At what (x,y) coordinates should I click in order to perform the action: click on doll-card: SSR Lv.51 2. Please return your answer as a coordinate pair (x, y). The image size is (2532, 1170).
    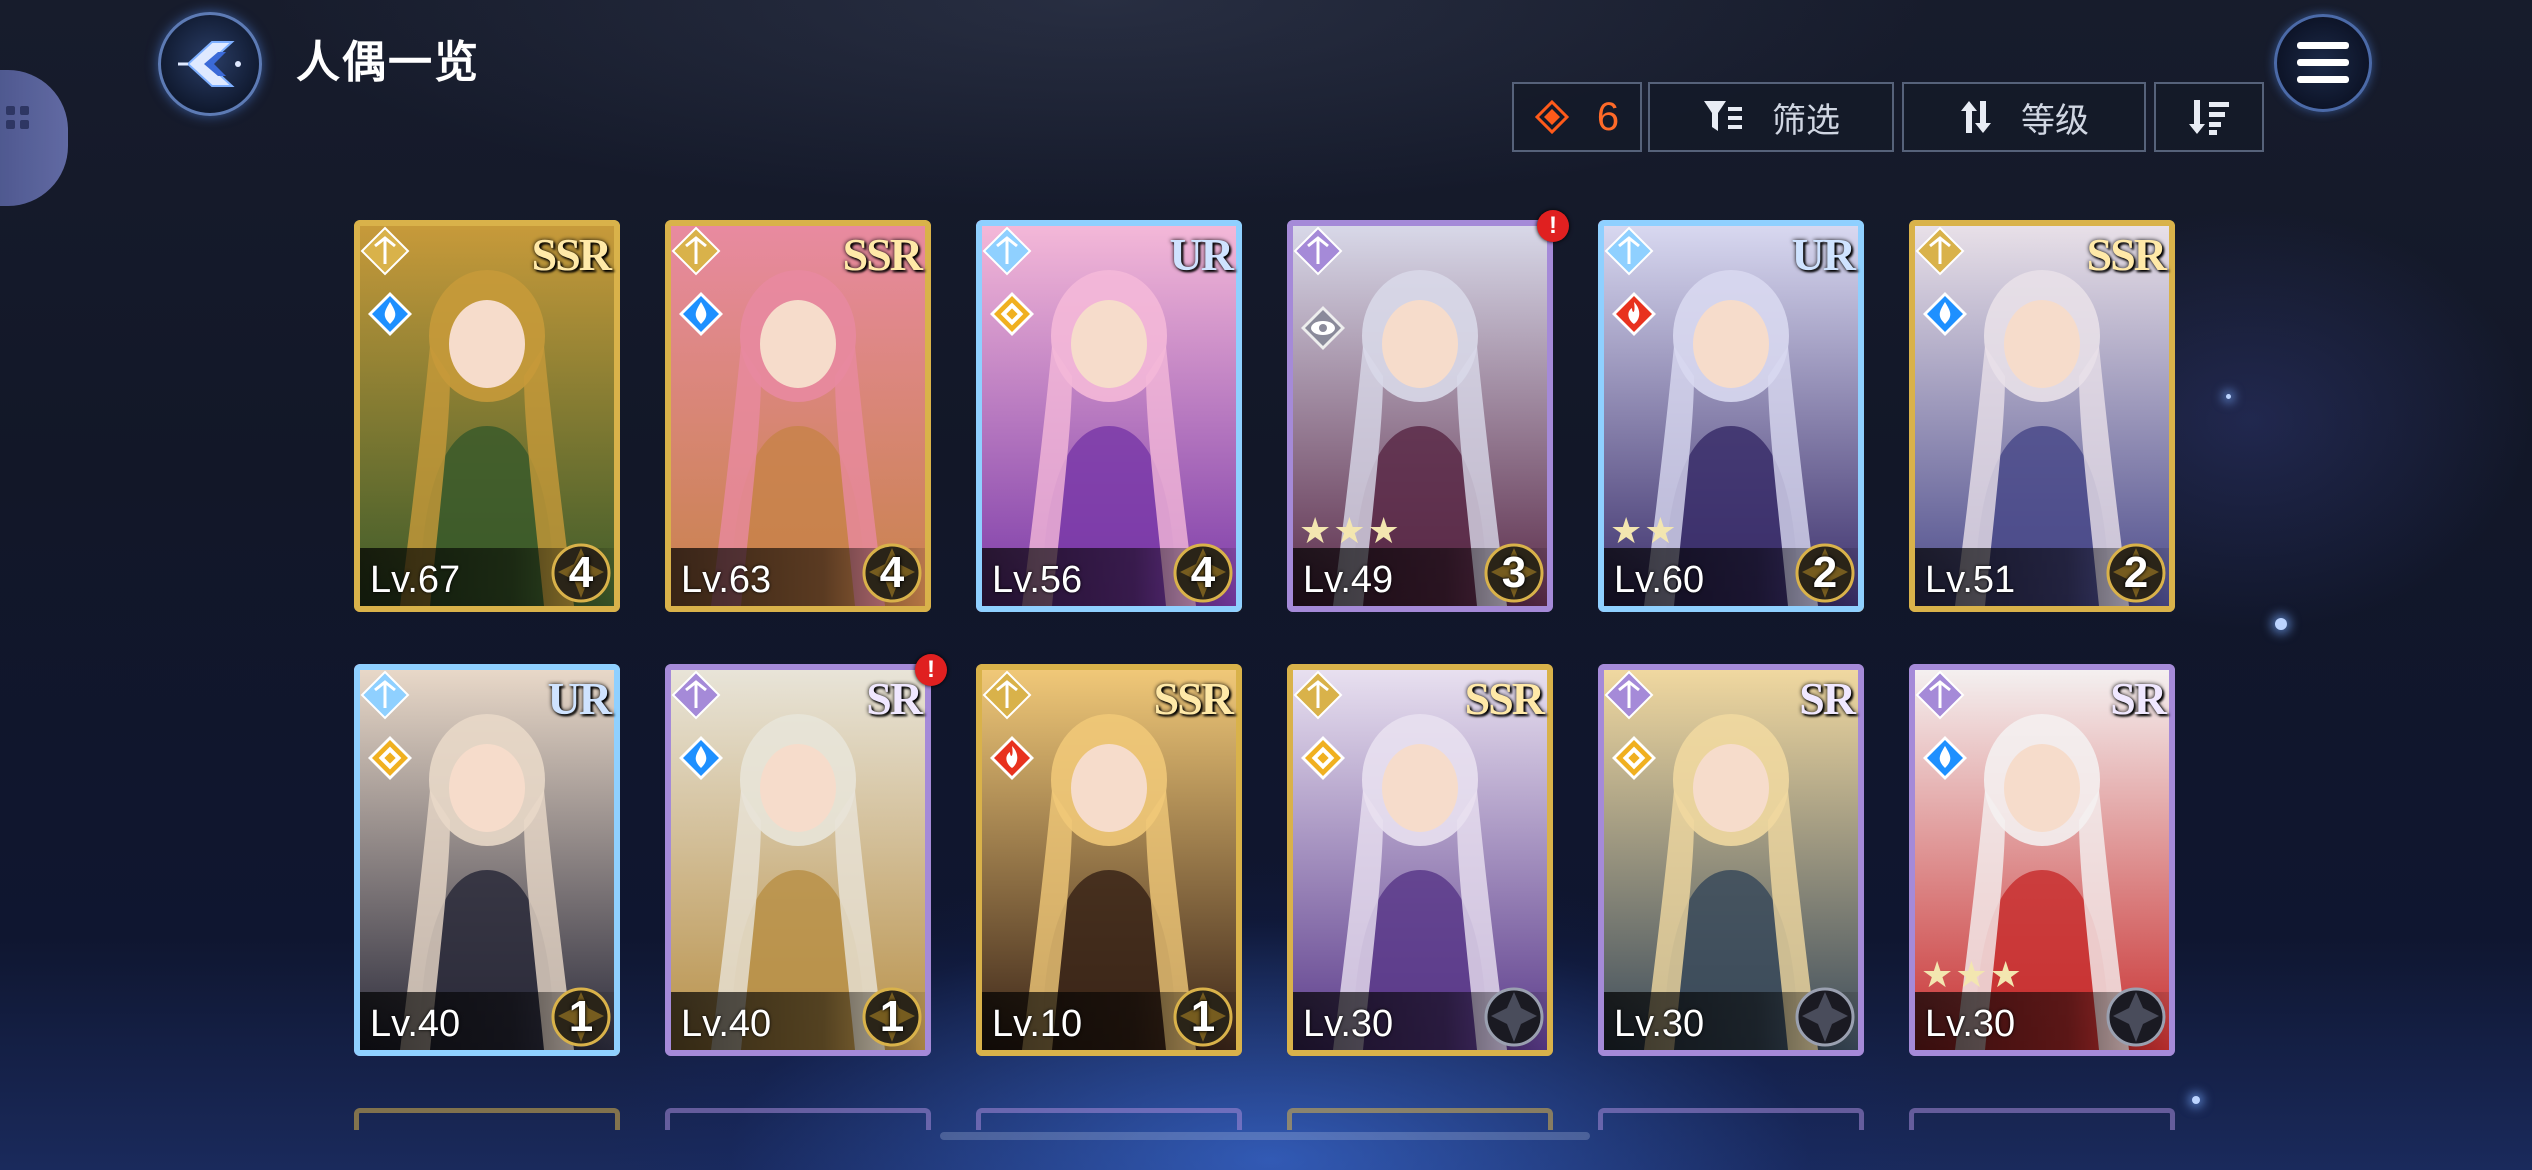
    Looking at the image, I should click on (2042, 416).